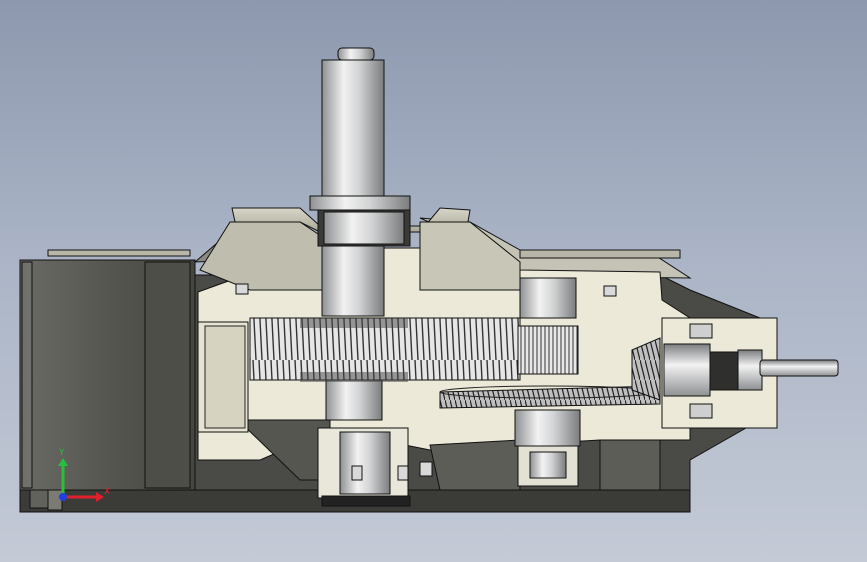 The image size is (867, 562). Describe the element at coordinates (107, 375) in the screenshot. I see `motor-block` at that location.